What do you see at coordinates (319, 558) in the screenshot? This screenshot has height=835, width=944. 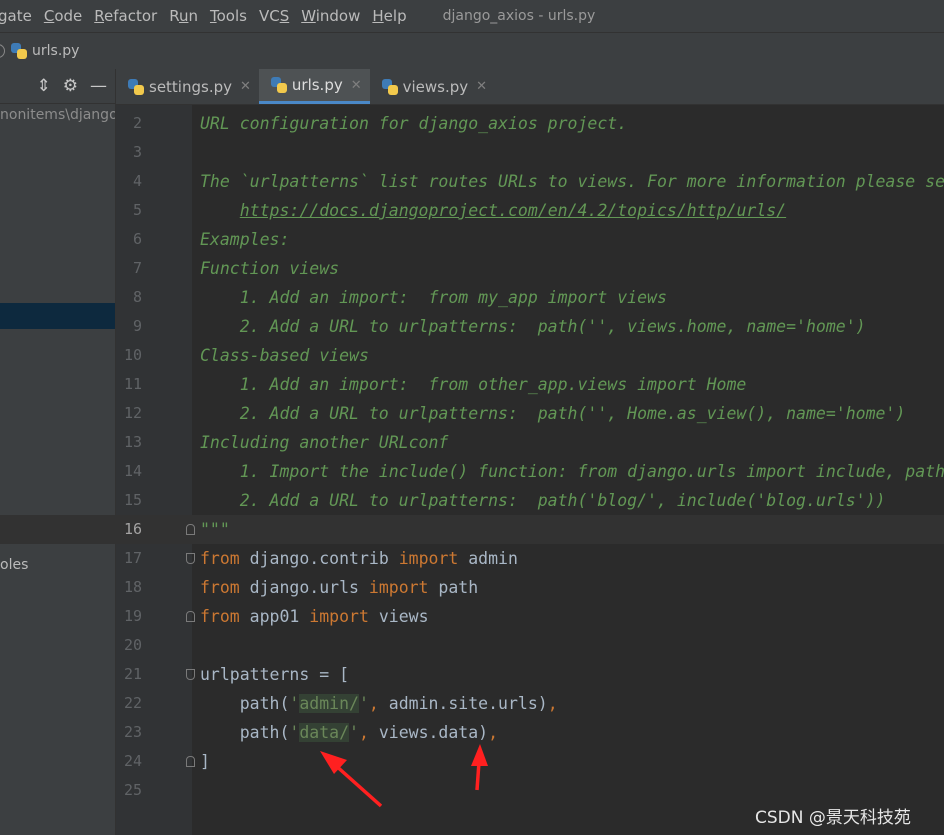 I see `code-token: django.contrib` at bounding box center [319, 558].